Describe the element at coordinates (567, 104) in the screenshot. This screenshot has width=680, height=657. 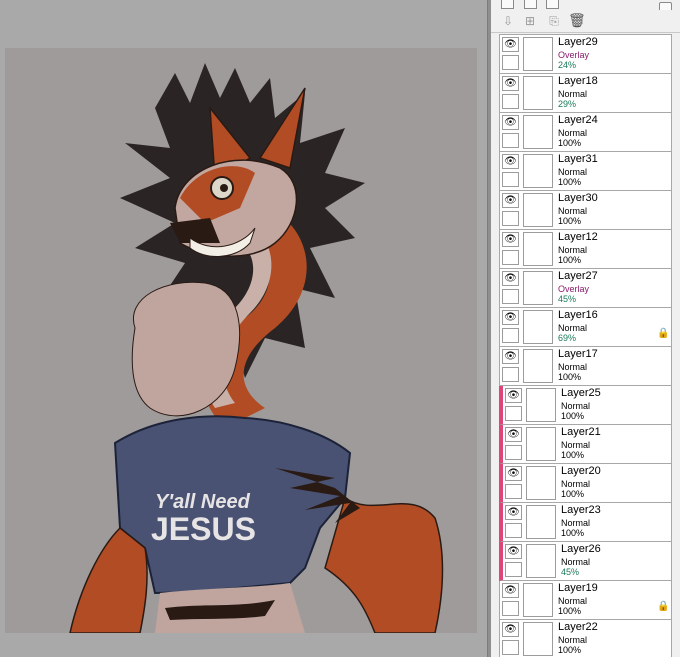
I see `layer-opacity: 29%` at that location.